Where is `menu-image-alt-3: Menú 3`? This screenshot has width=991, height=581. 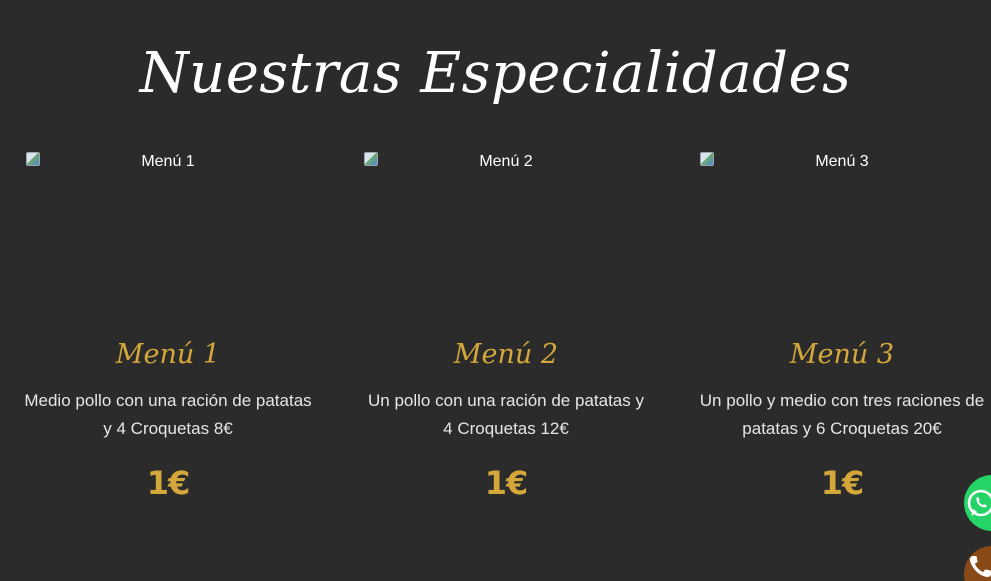 menu-image-alt-3: Menú 3 is located at coordinates (842, 161).